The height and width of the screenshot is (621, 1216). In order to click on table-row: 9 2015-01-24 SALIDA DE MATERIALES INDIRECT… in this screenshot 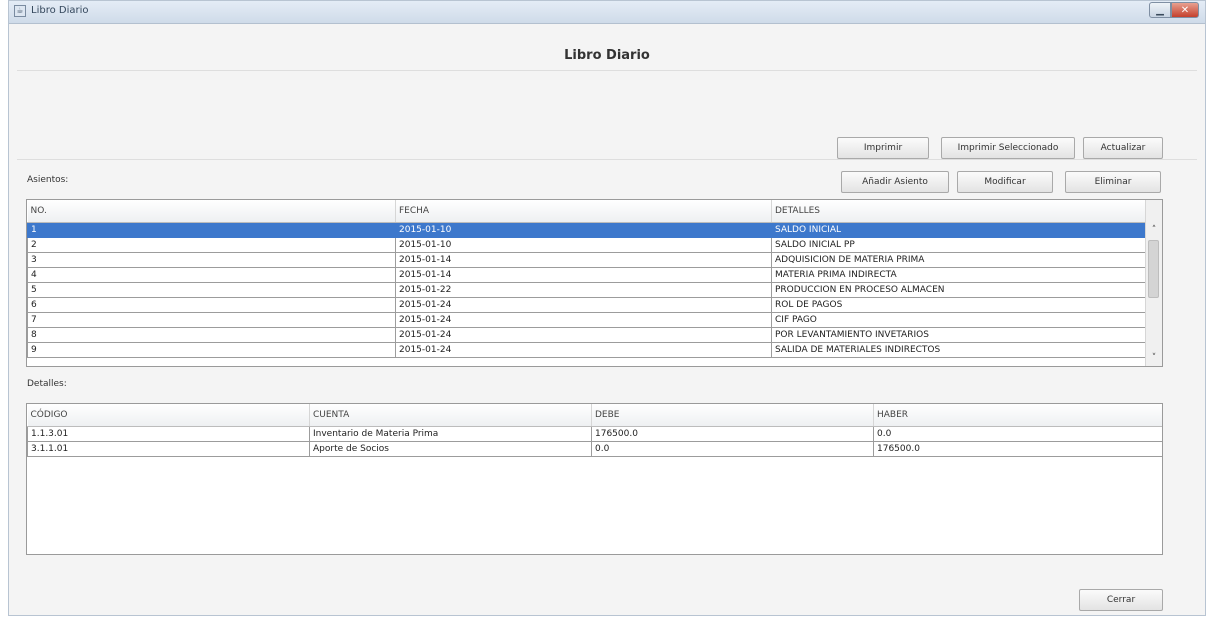, I will do `click(587, 350)`.